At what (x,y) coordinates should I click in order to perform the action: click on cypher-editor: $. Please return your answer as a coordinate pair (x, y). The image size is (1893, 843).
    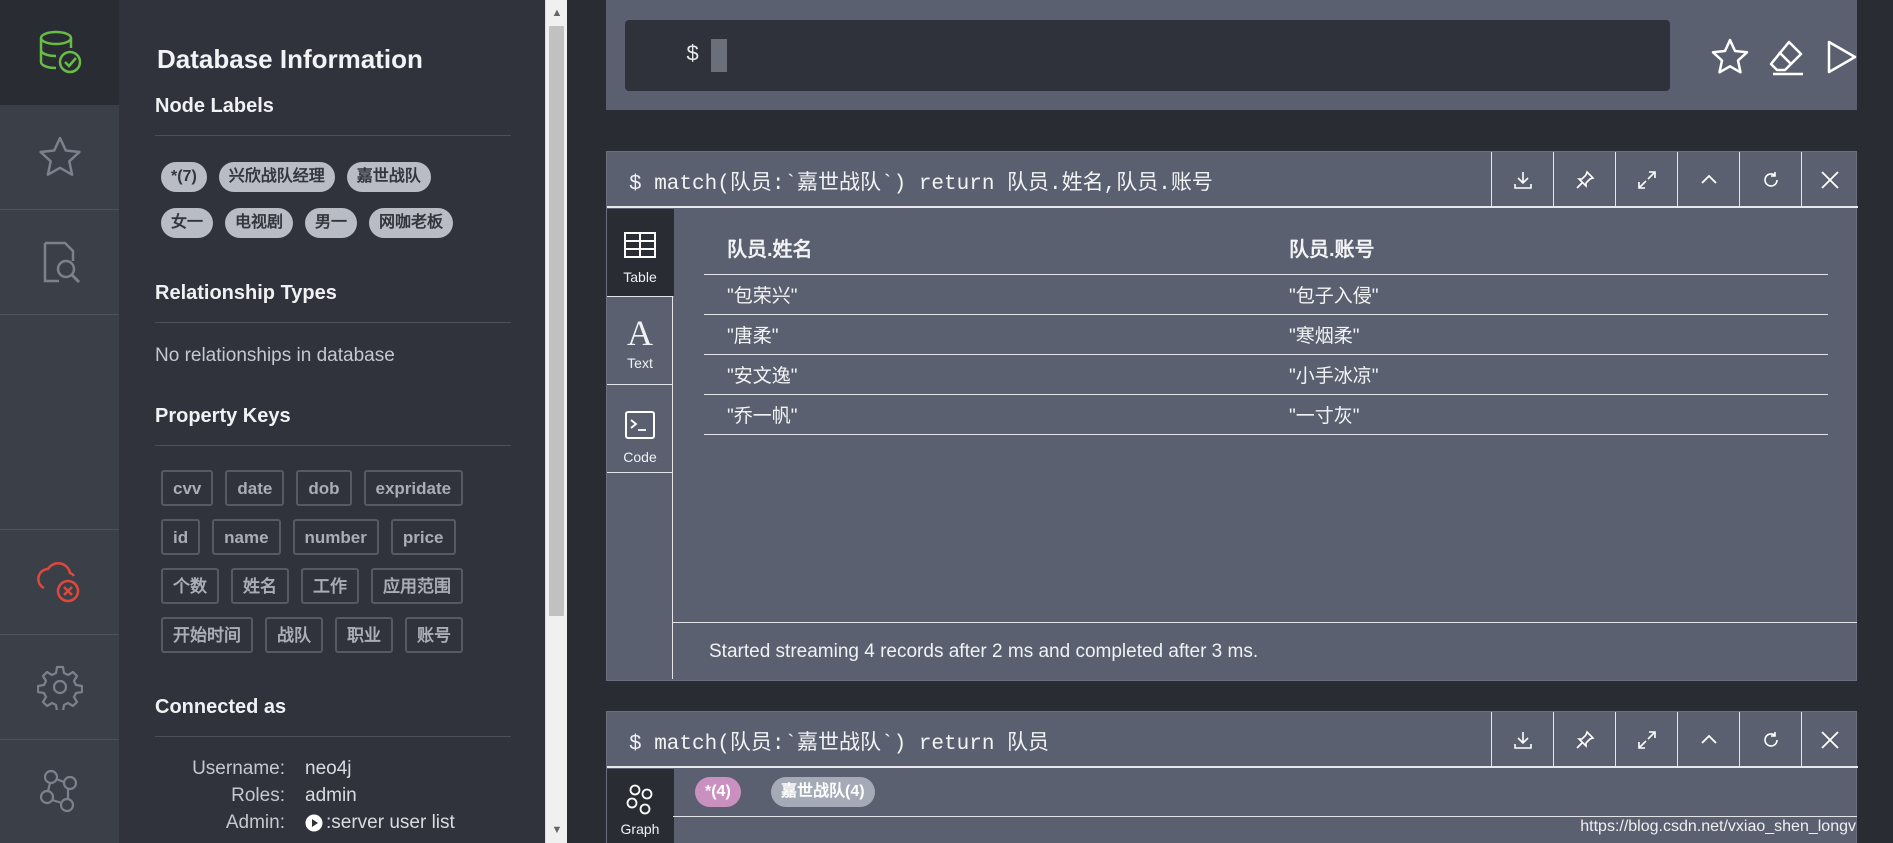
    Looking at the image, I should click on (1147, 55).